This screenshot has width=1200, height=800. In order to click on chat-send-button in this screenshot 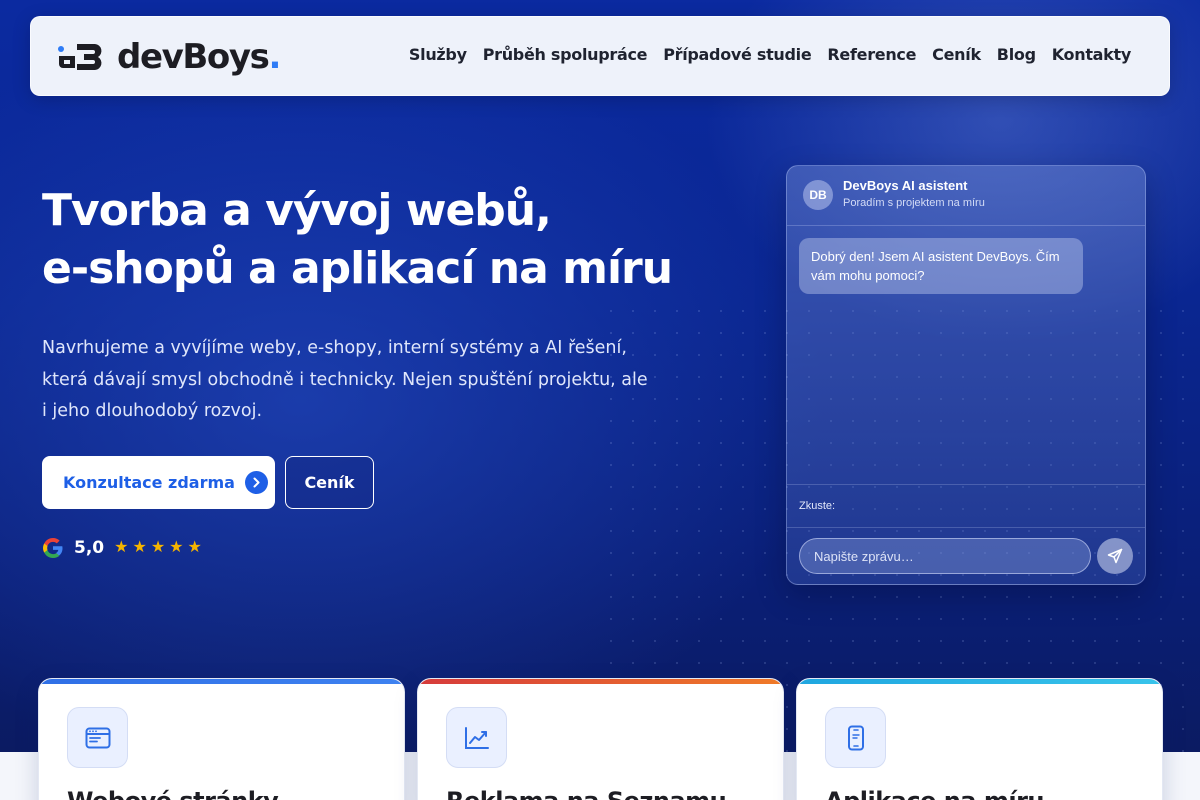, I will do `click(1115, 556)`.